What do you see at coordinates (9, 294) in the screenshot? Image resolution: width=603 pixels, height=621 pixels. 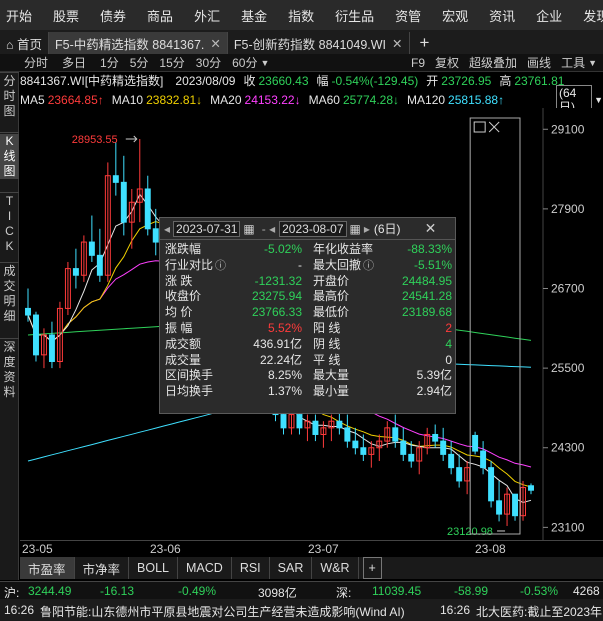 I see `sidebar-view-3: 成交明细` at bounding box center [9, 294].